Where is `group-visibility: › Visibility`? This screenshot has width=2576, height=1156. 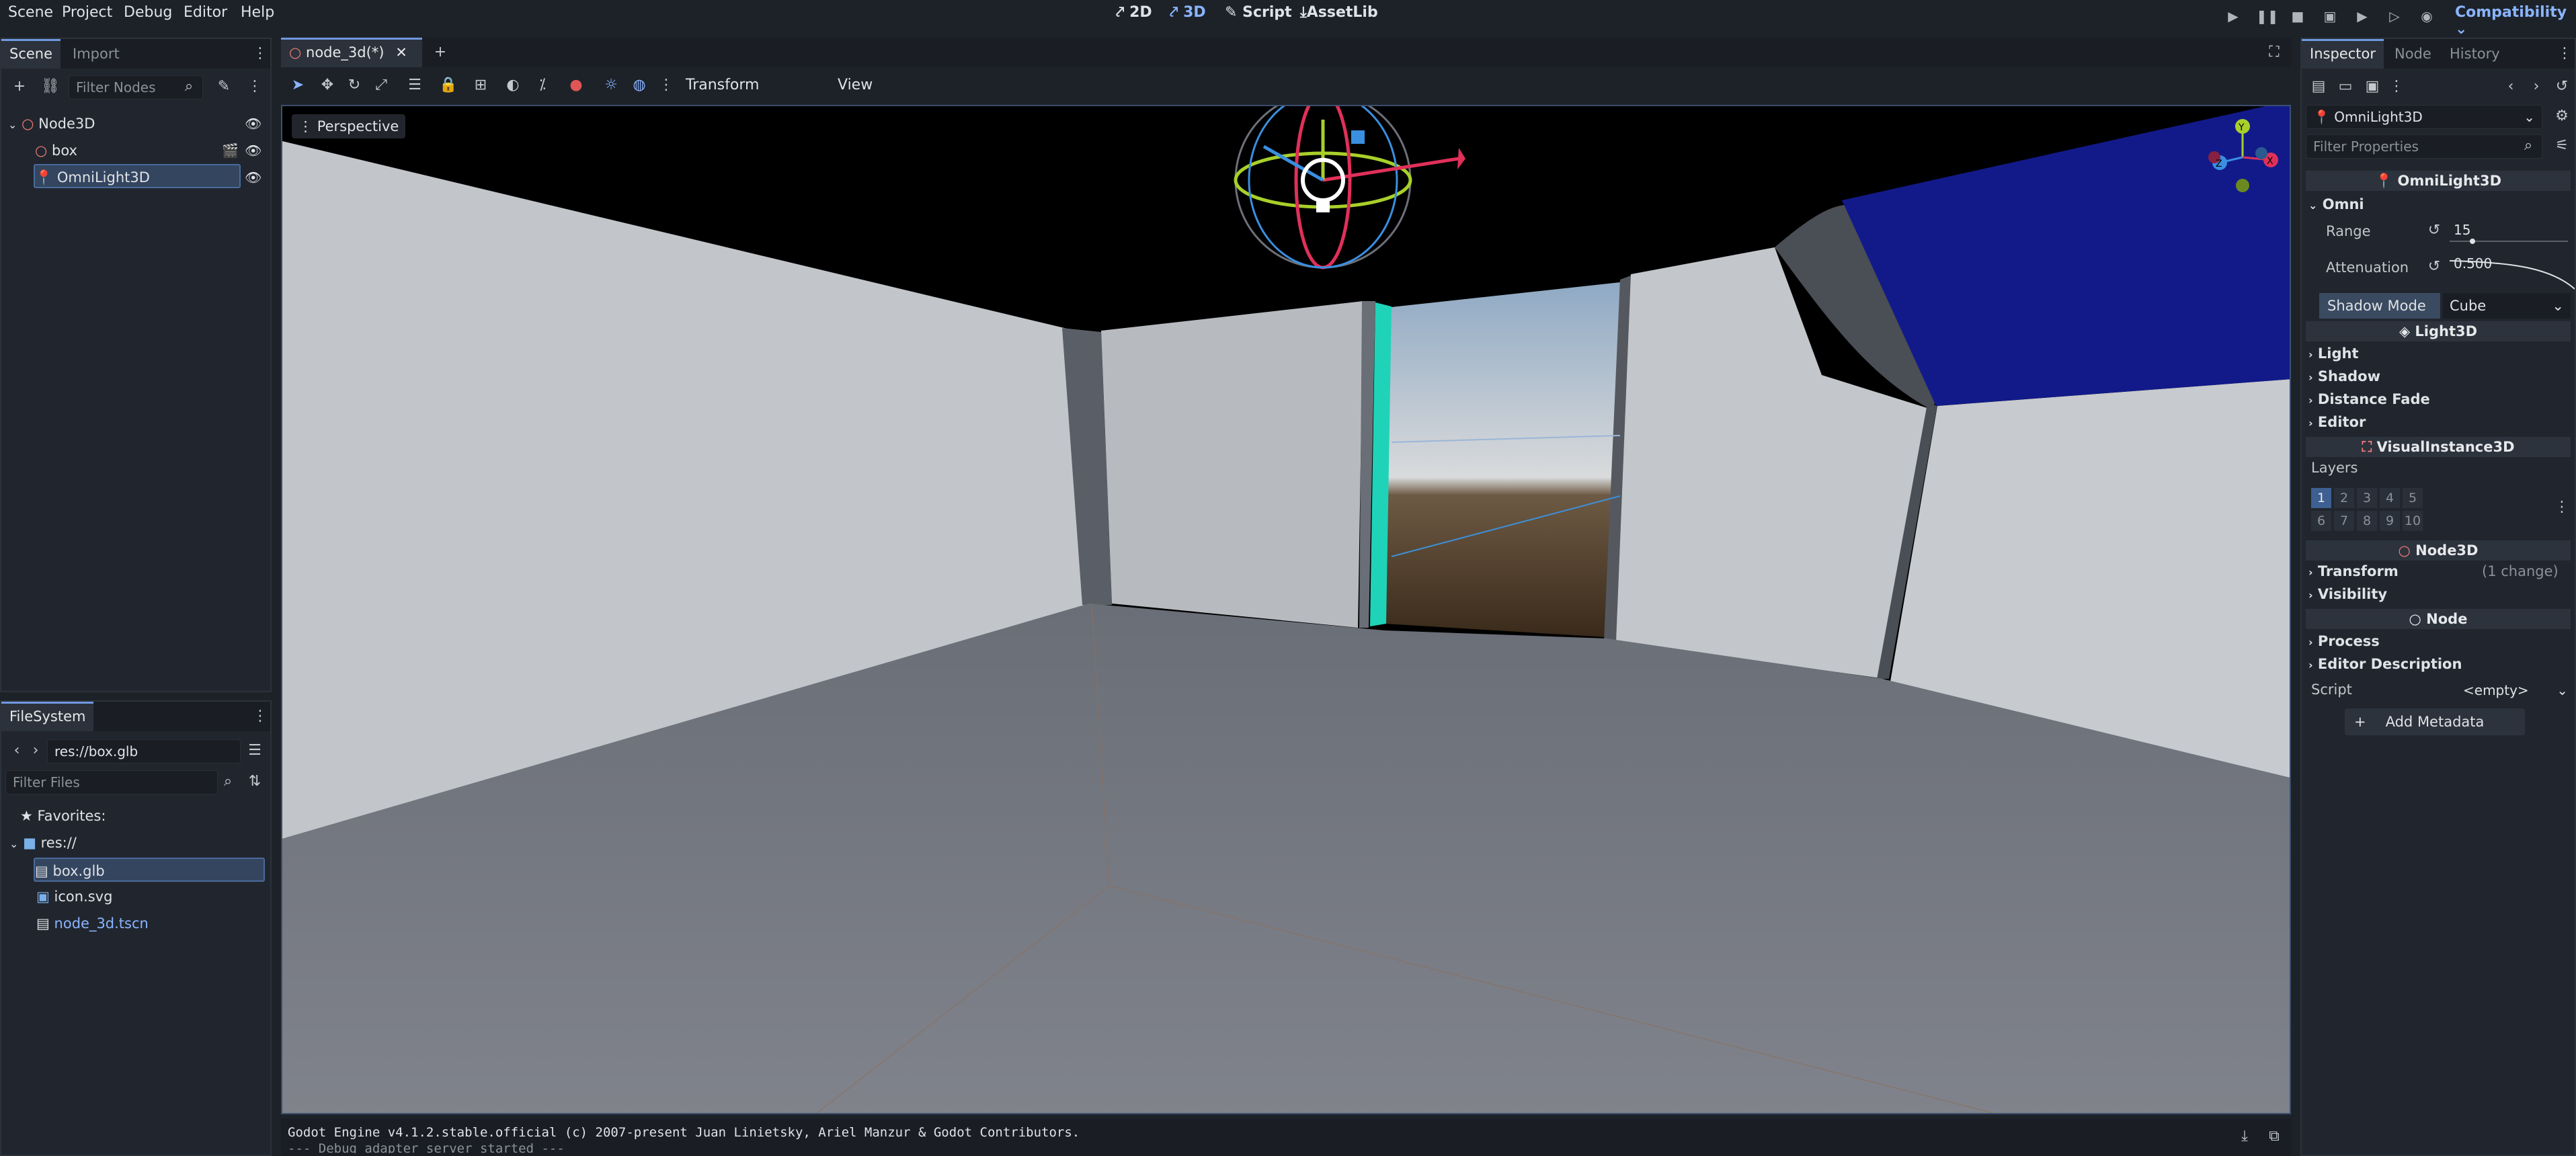
group-visibility: › Visibility is located at coordinates (2347, 594).